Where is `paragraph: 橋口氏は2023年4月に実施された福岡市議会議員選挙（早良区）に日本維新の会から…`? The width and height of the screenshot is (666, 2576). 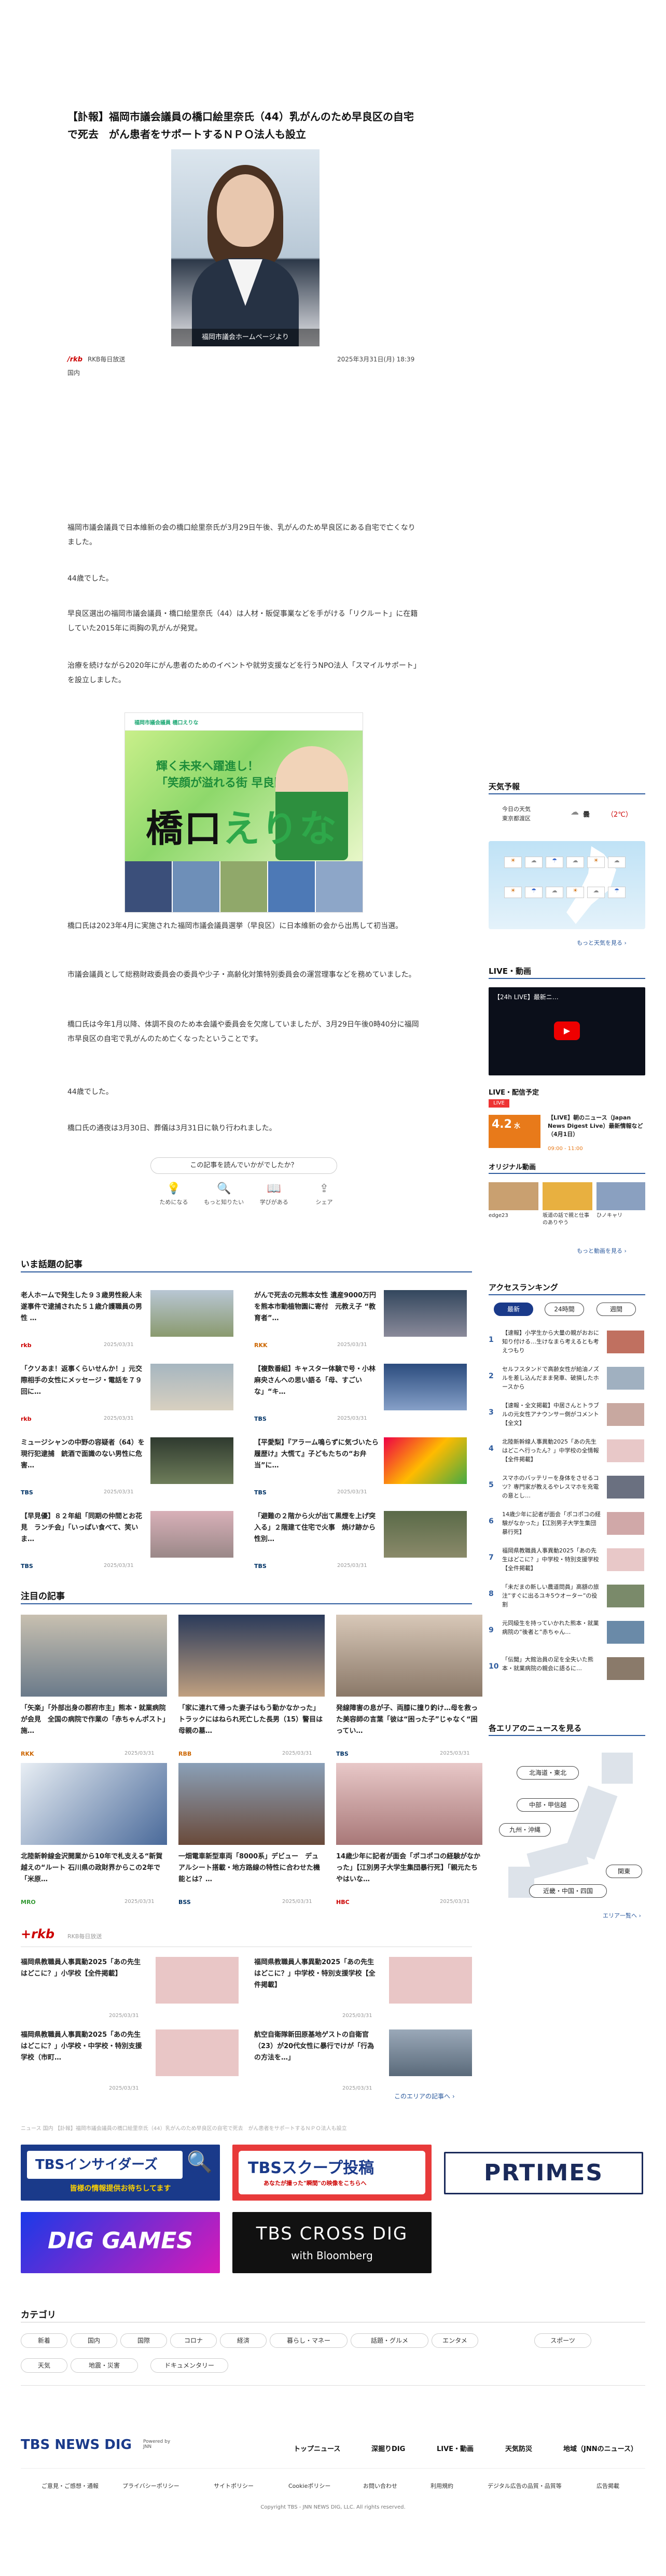
paragraph: 橋口氏は2023年4月に実施された福岡市議会議員選挙（早良区）に日本維新の会から… is located at coordinates (235, 926).